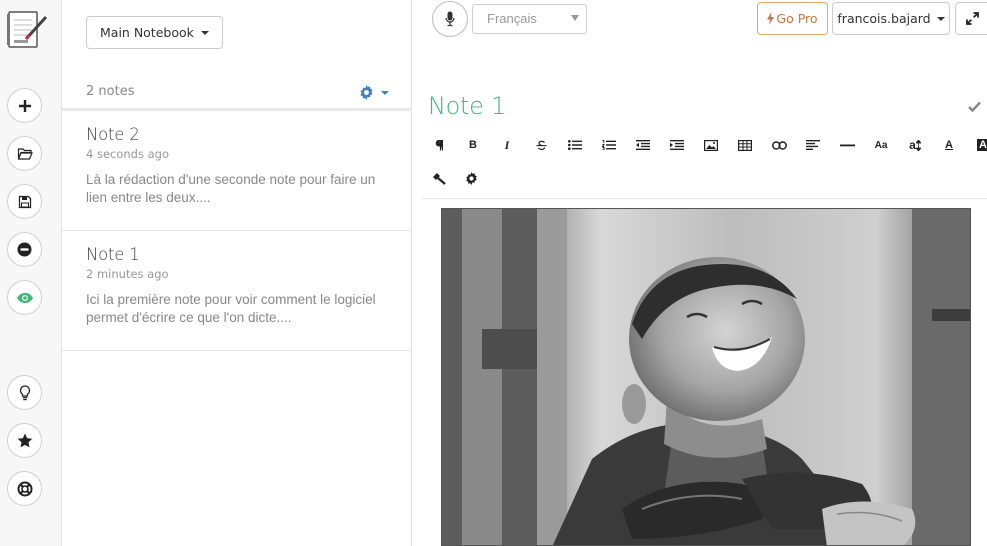 The width and height of the screenshot is (987, 546). Describe the element at coordinates (128, 154) in the screenshot. I see `note-item-time: 4 seconds ago` at that location.